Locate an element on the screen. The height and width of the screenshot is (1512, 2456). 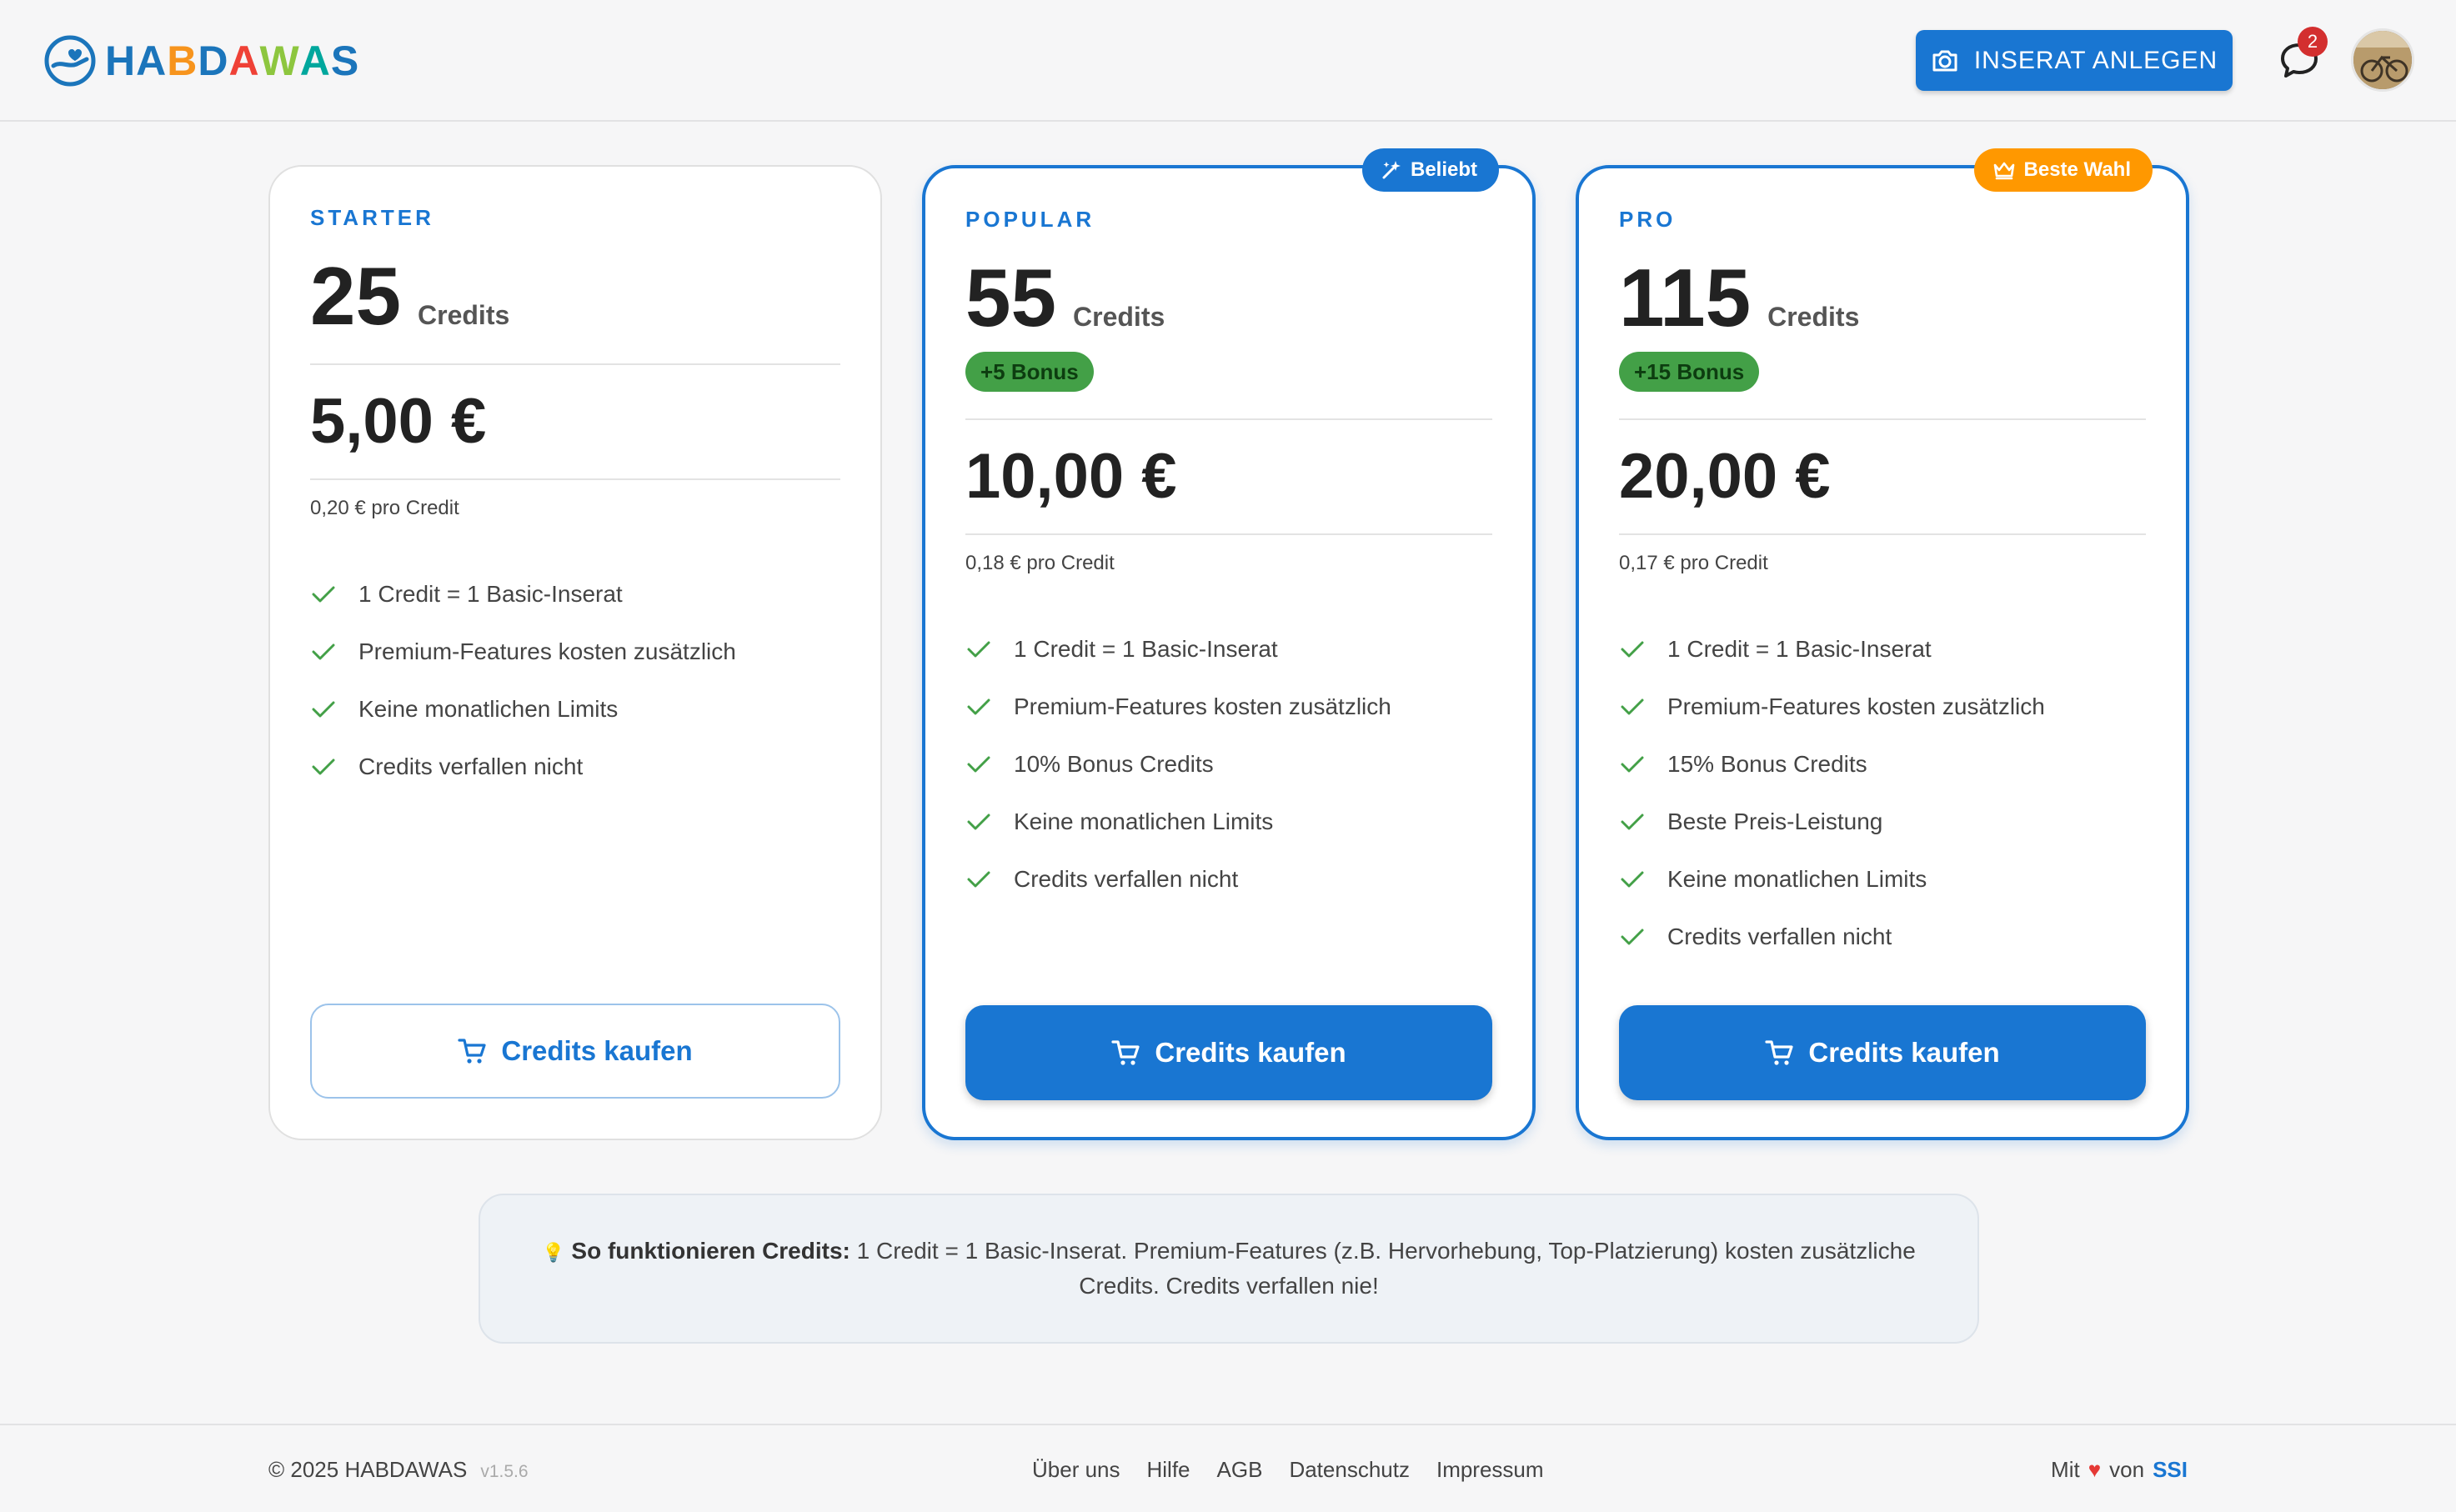
feature-text: 15% Bonus Credits is located at coordinates (1767, 764).